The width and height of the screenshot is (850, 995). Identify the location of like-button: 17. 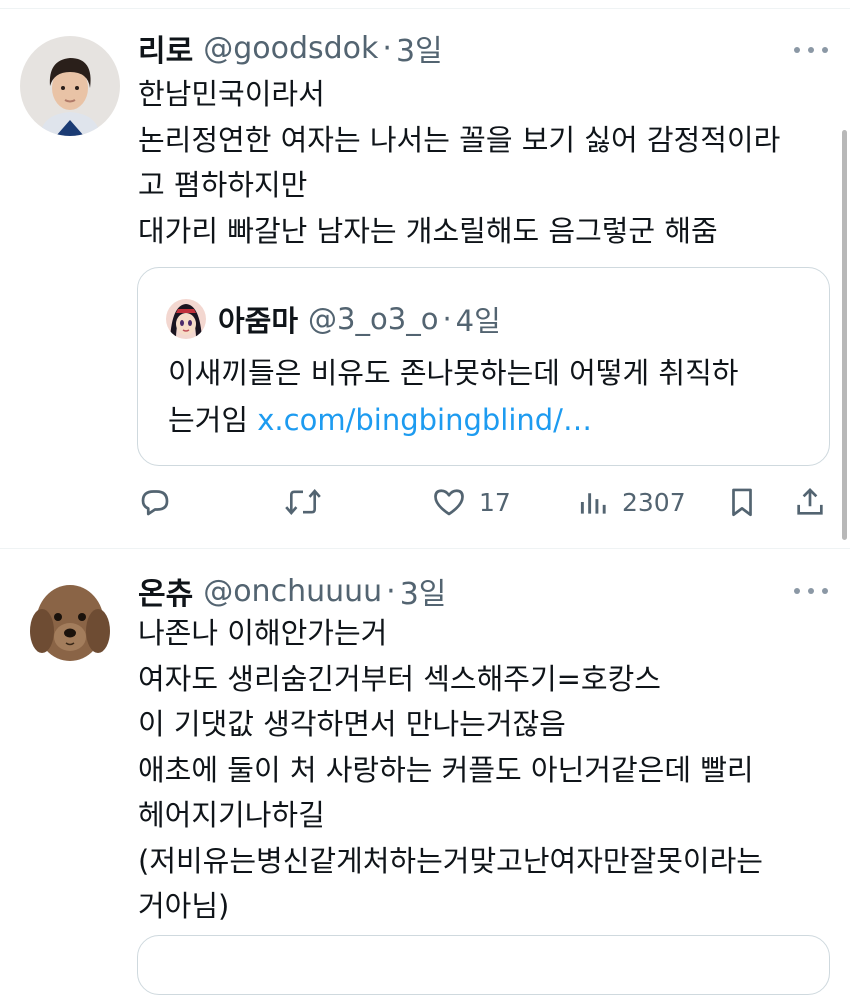
(471, 502).